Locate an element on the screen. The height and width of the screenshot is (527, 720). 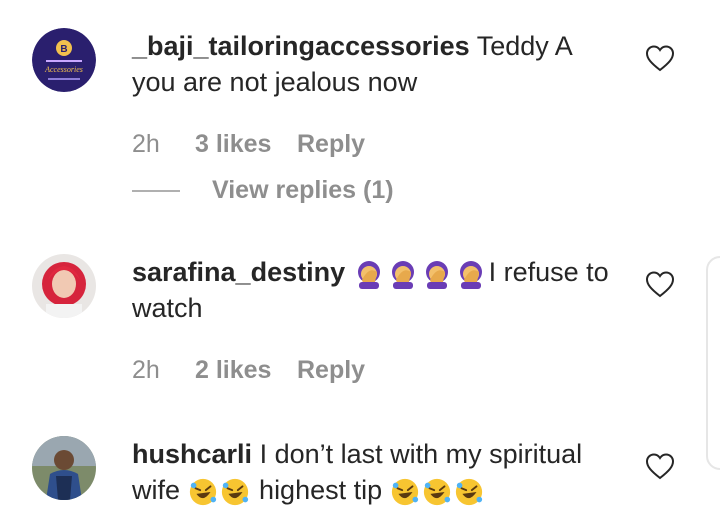
comment-likes: 2 likes is located at coordinates (246, 370).